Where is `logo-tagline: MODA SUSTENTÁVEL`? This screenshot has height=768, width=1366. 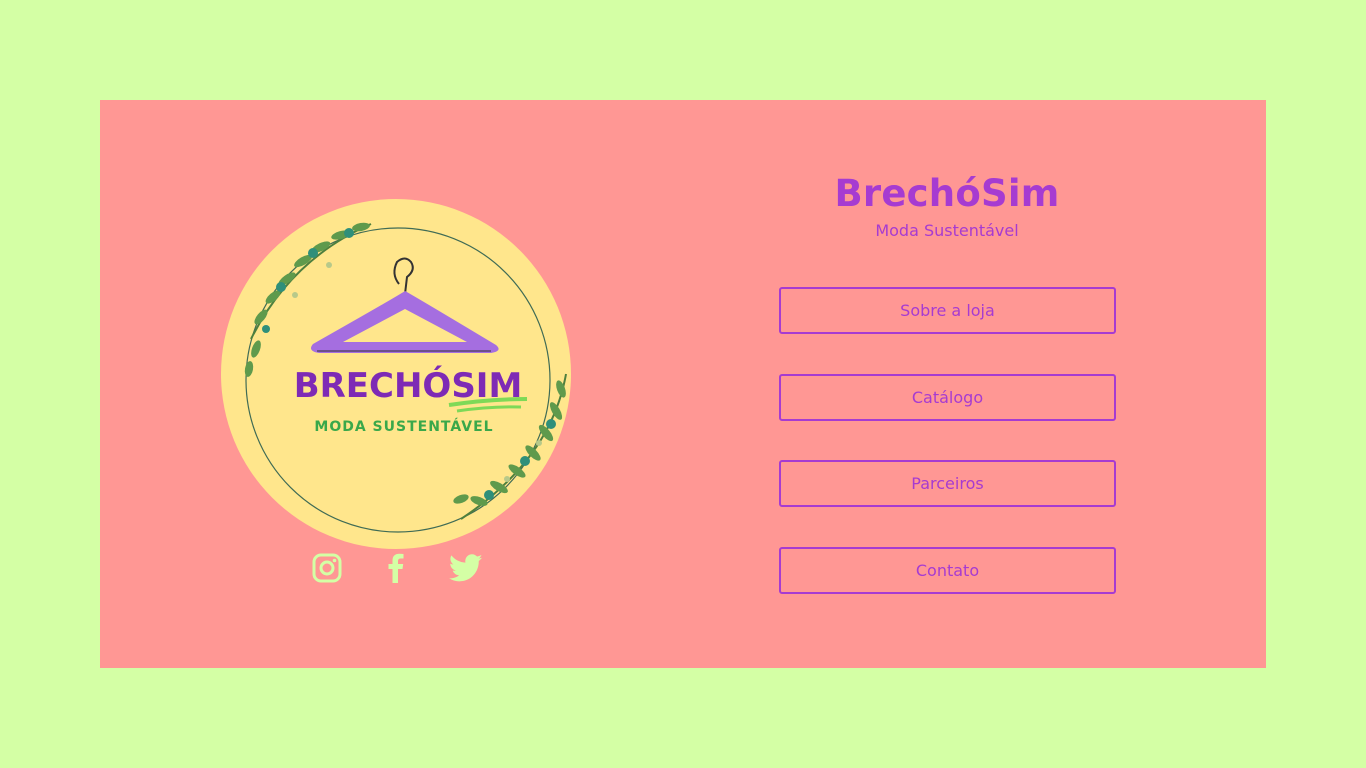 logo-tagline: MODA SUSTENTÁVEL is located at coordinates (403, 426).